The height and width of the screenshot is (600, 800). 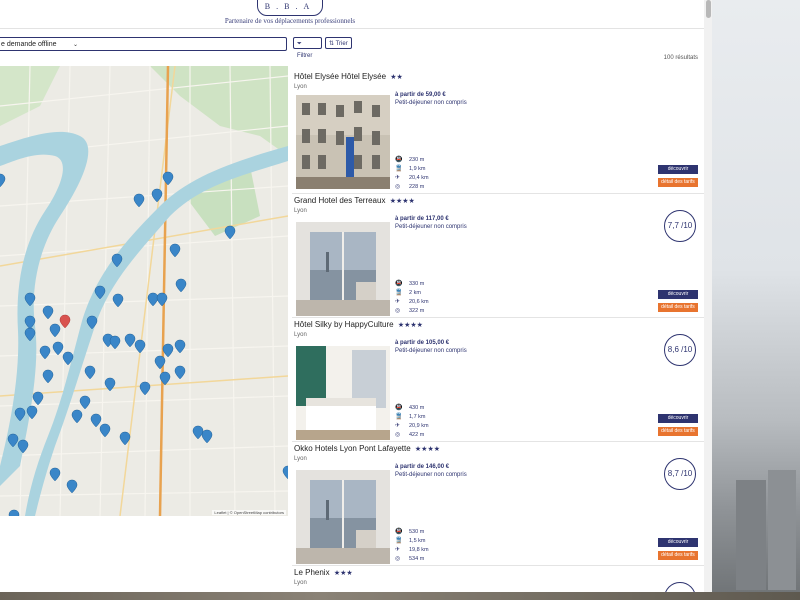 I want to click on distance-center: ◎ 422 m, so click(x=425, y=435).